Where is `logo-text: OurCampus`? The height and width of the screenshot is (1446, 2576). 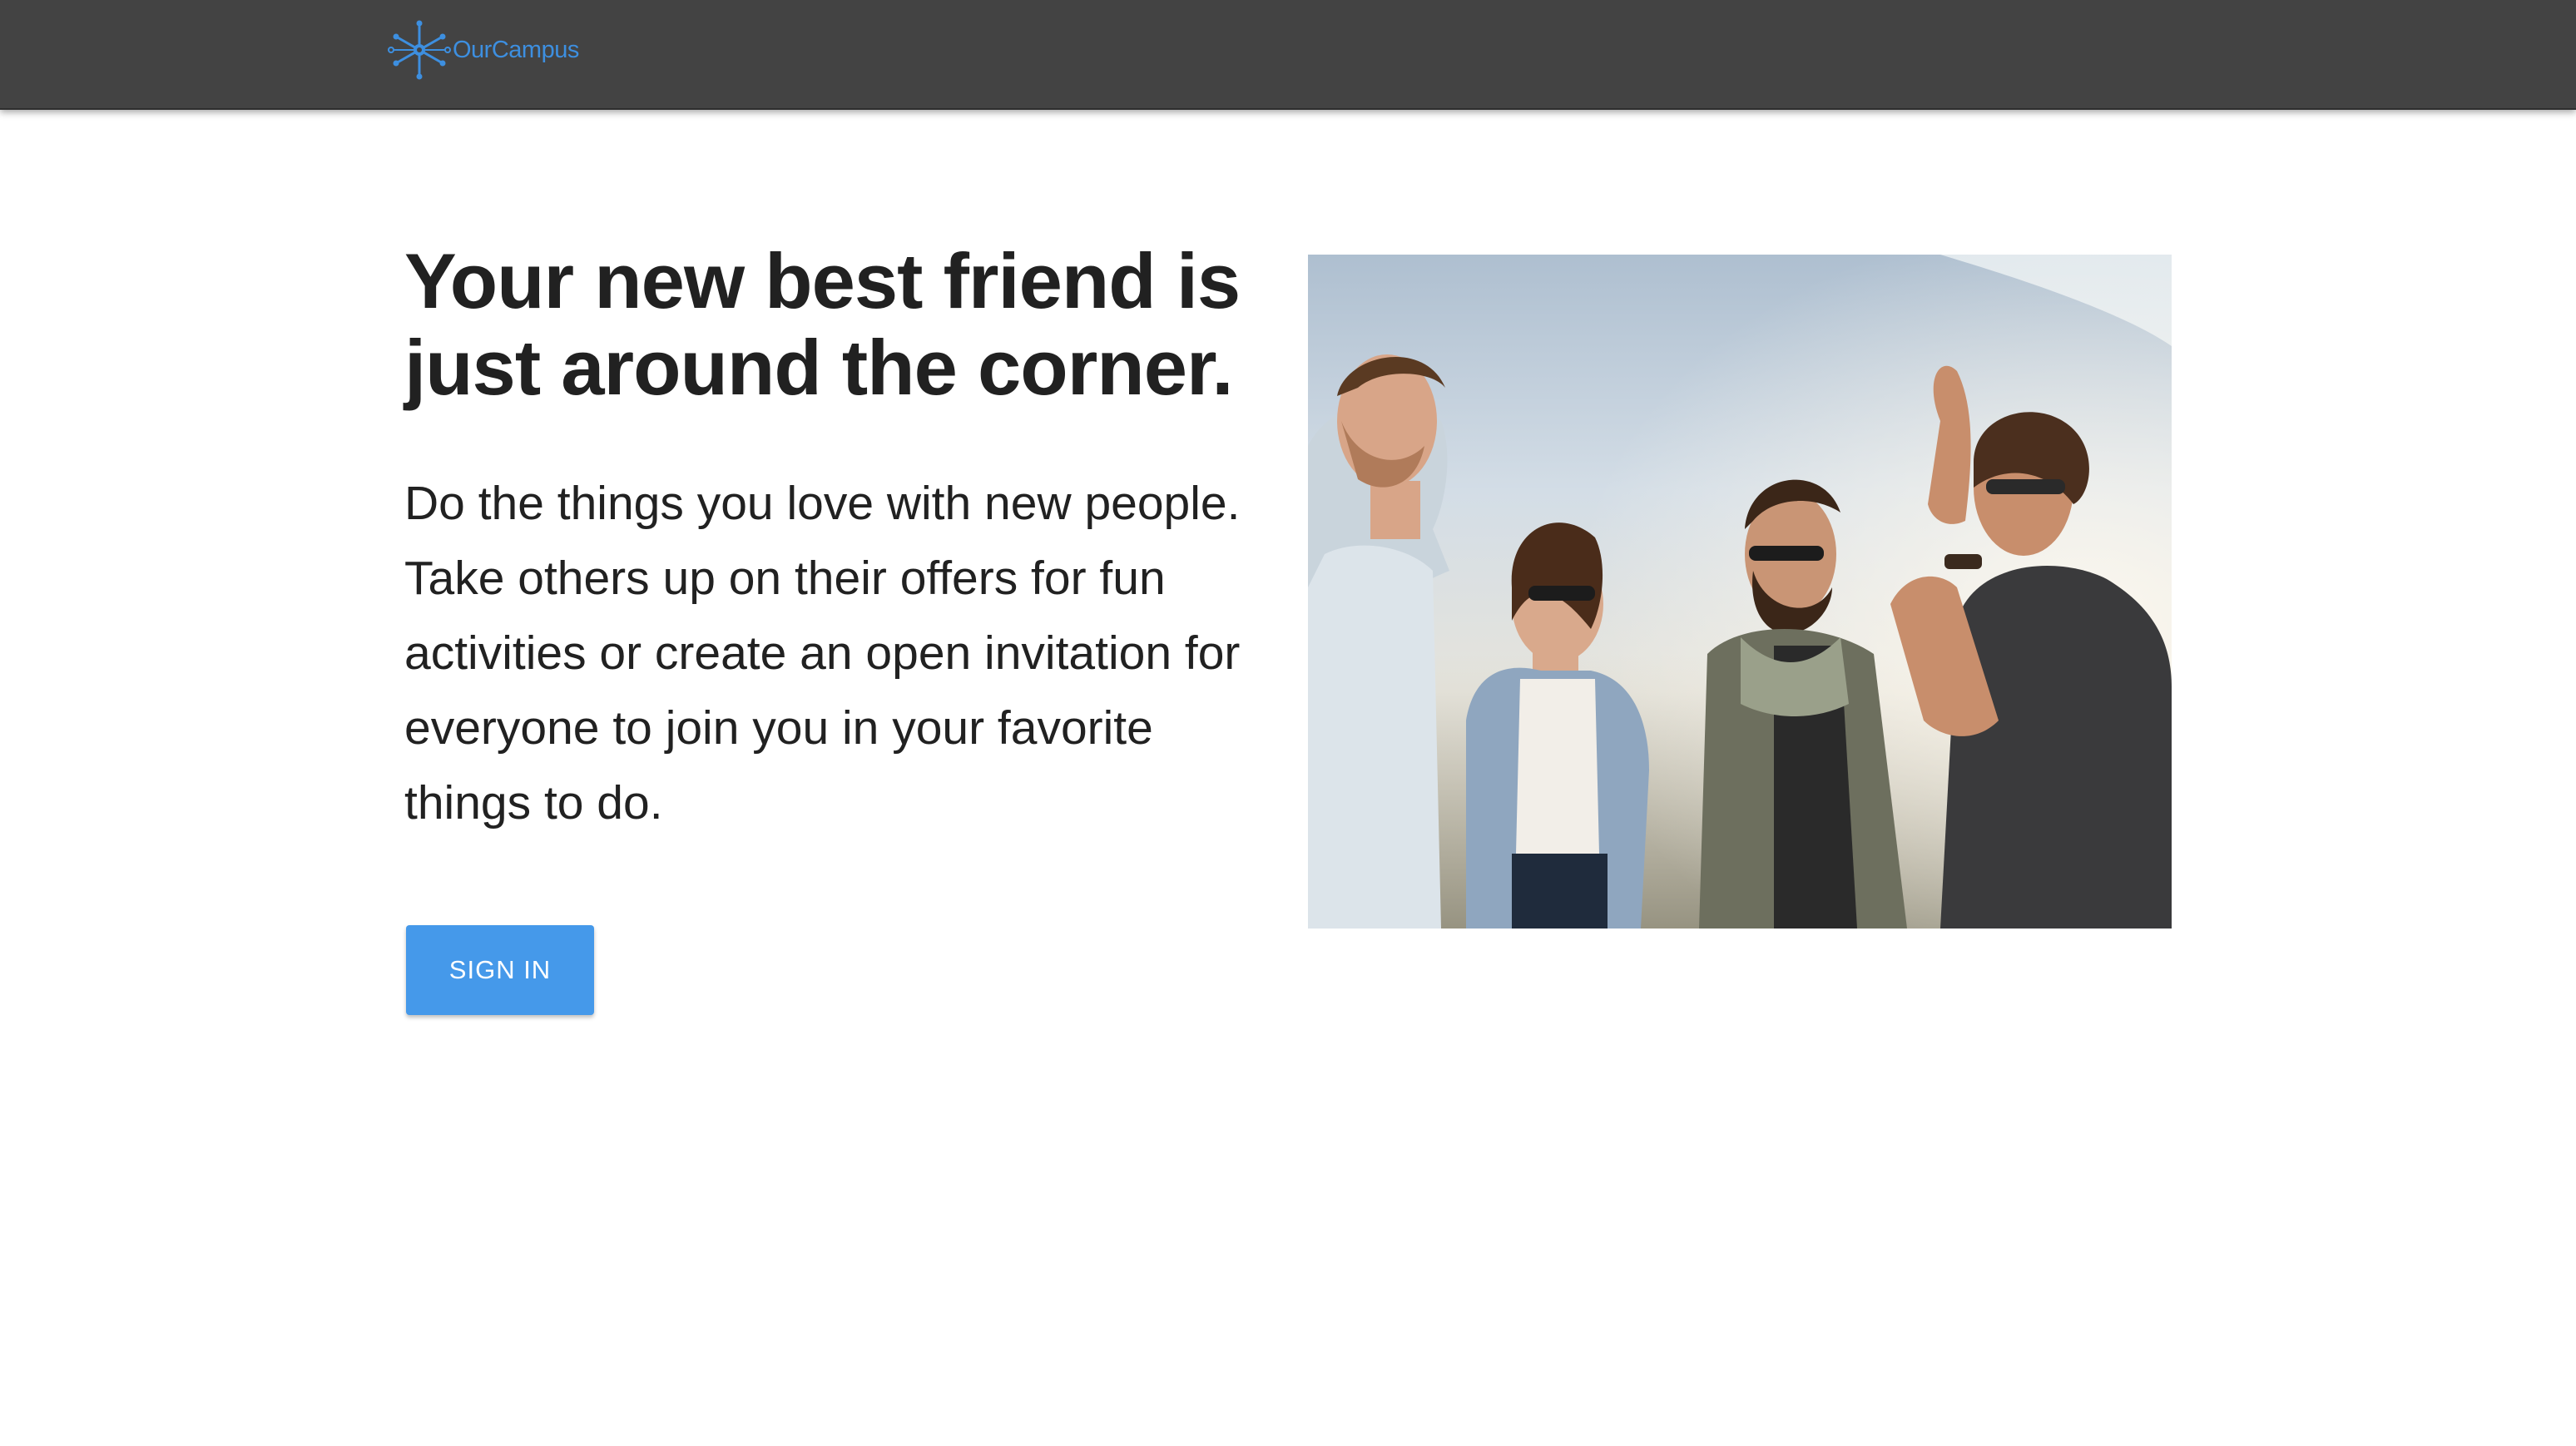
logo-text: OurCampus is located at coordinates (516, 49).